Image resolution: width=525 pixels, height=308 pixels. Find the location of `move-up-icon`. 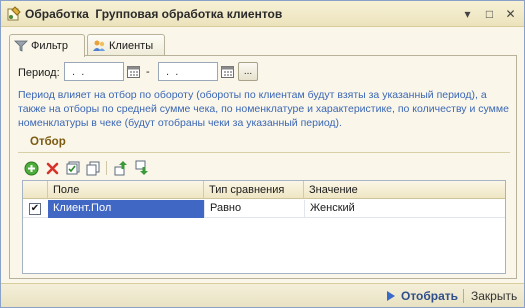

move-up-icon is located at coordinates (121, 168).